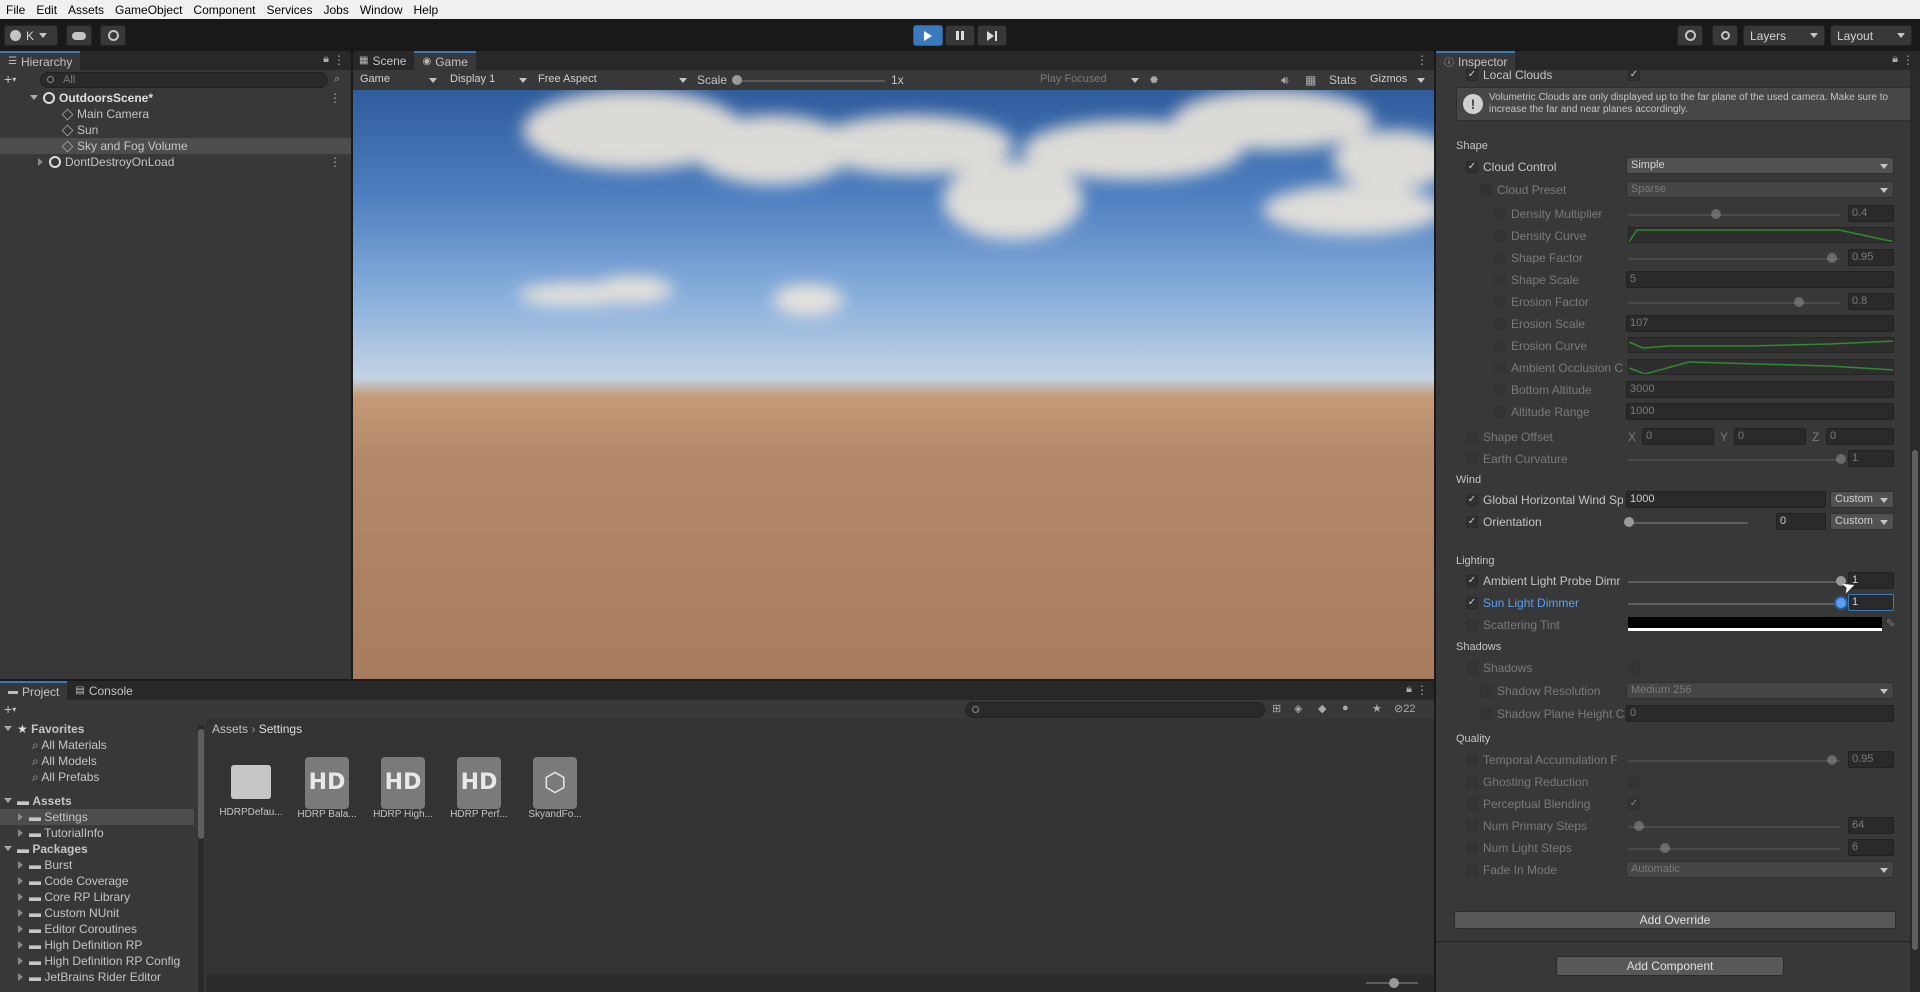 This screenshot has width=1920, height=992. What do you see at coordinates (175, 98) in the screenshot?
I see `hierarchy-item-scene: OutdoorsScene* ⋮` at bounding box center [175, 98].